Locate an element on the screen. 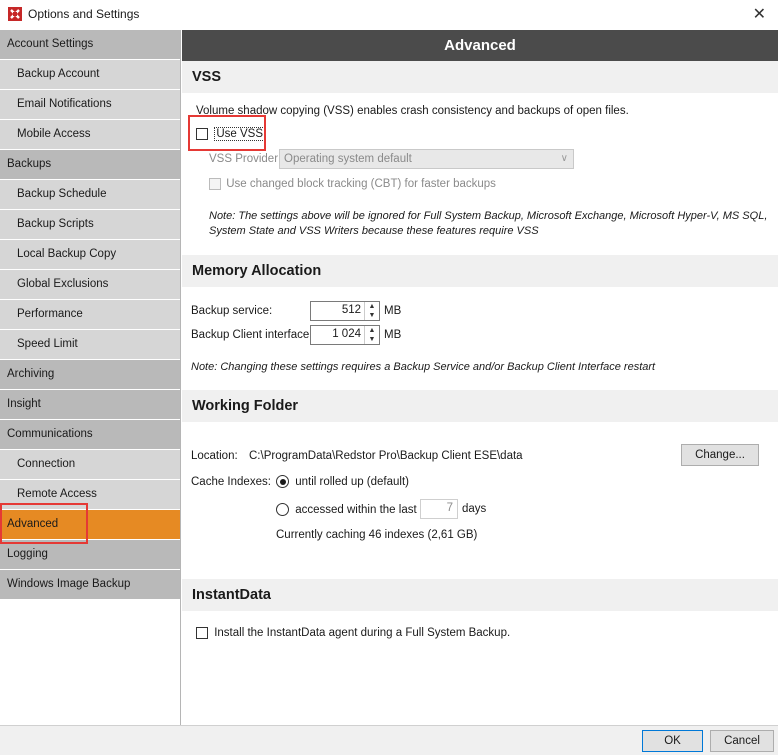 The height and width of the screenshot is (755, 778). vss-provider-select: Operating system default ∨ is located at coordinates (426, 159).